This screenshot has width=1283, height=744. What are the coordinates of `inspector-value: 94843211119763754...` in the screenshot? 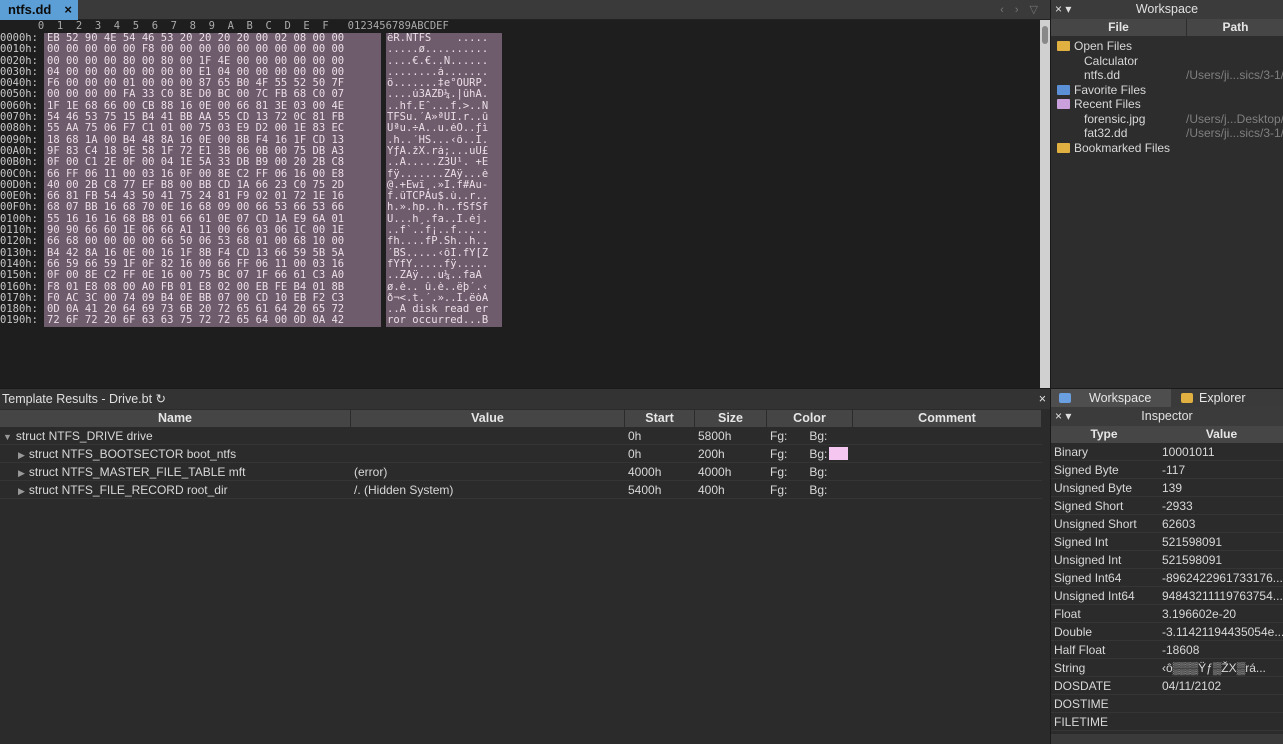 It's located at (1221, 596).